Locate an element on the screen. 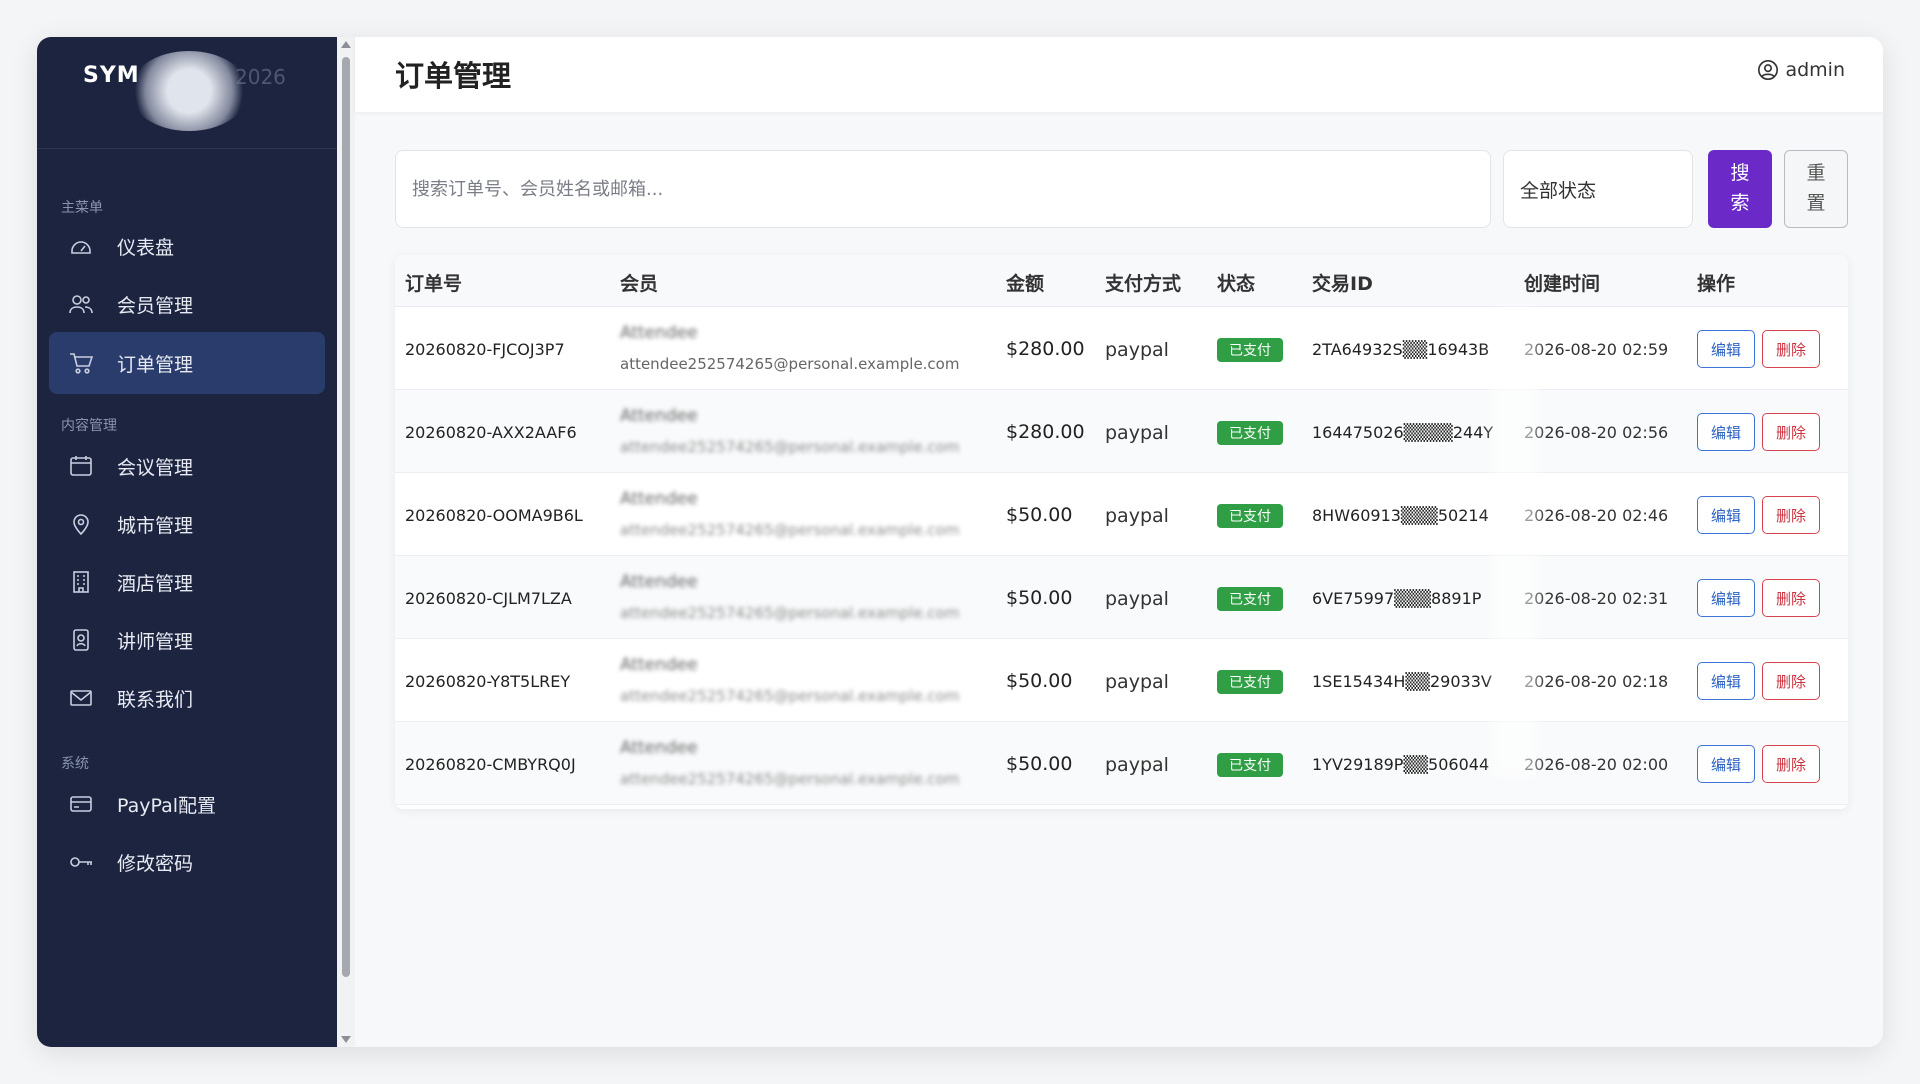 The width and height of the screenshot is (1920, 1084). search-input is located at coordinates (943, 189).